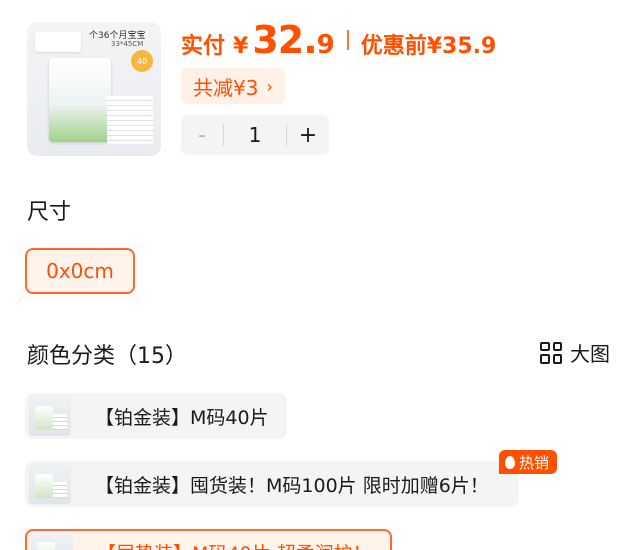  I want to click on option-label: 【尿垫装】M码40片 超柔润护！, so click(234, 544).